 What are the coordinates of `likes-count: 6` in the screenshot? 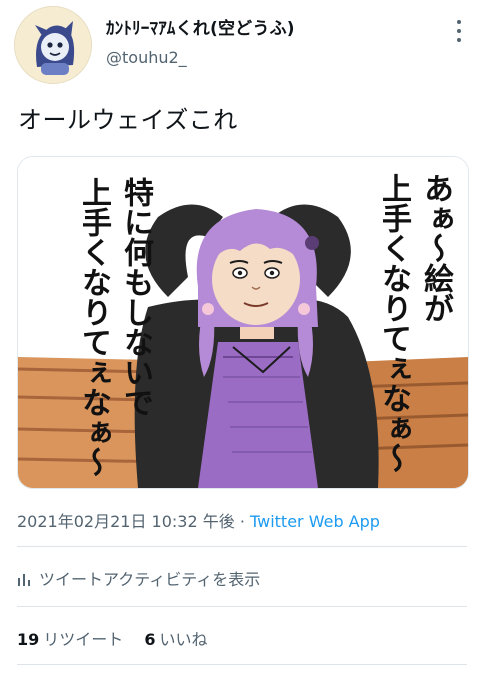 It's located at (150, 639).